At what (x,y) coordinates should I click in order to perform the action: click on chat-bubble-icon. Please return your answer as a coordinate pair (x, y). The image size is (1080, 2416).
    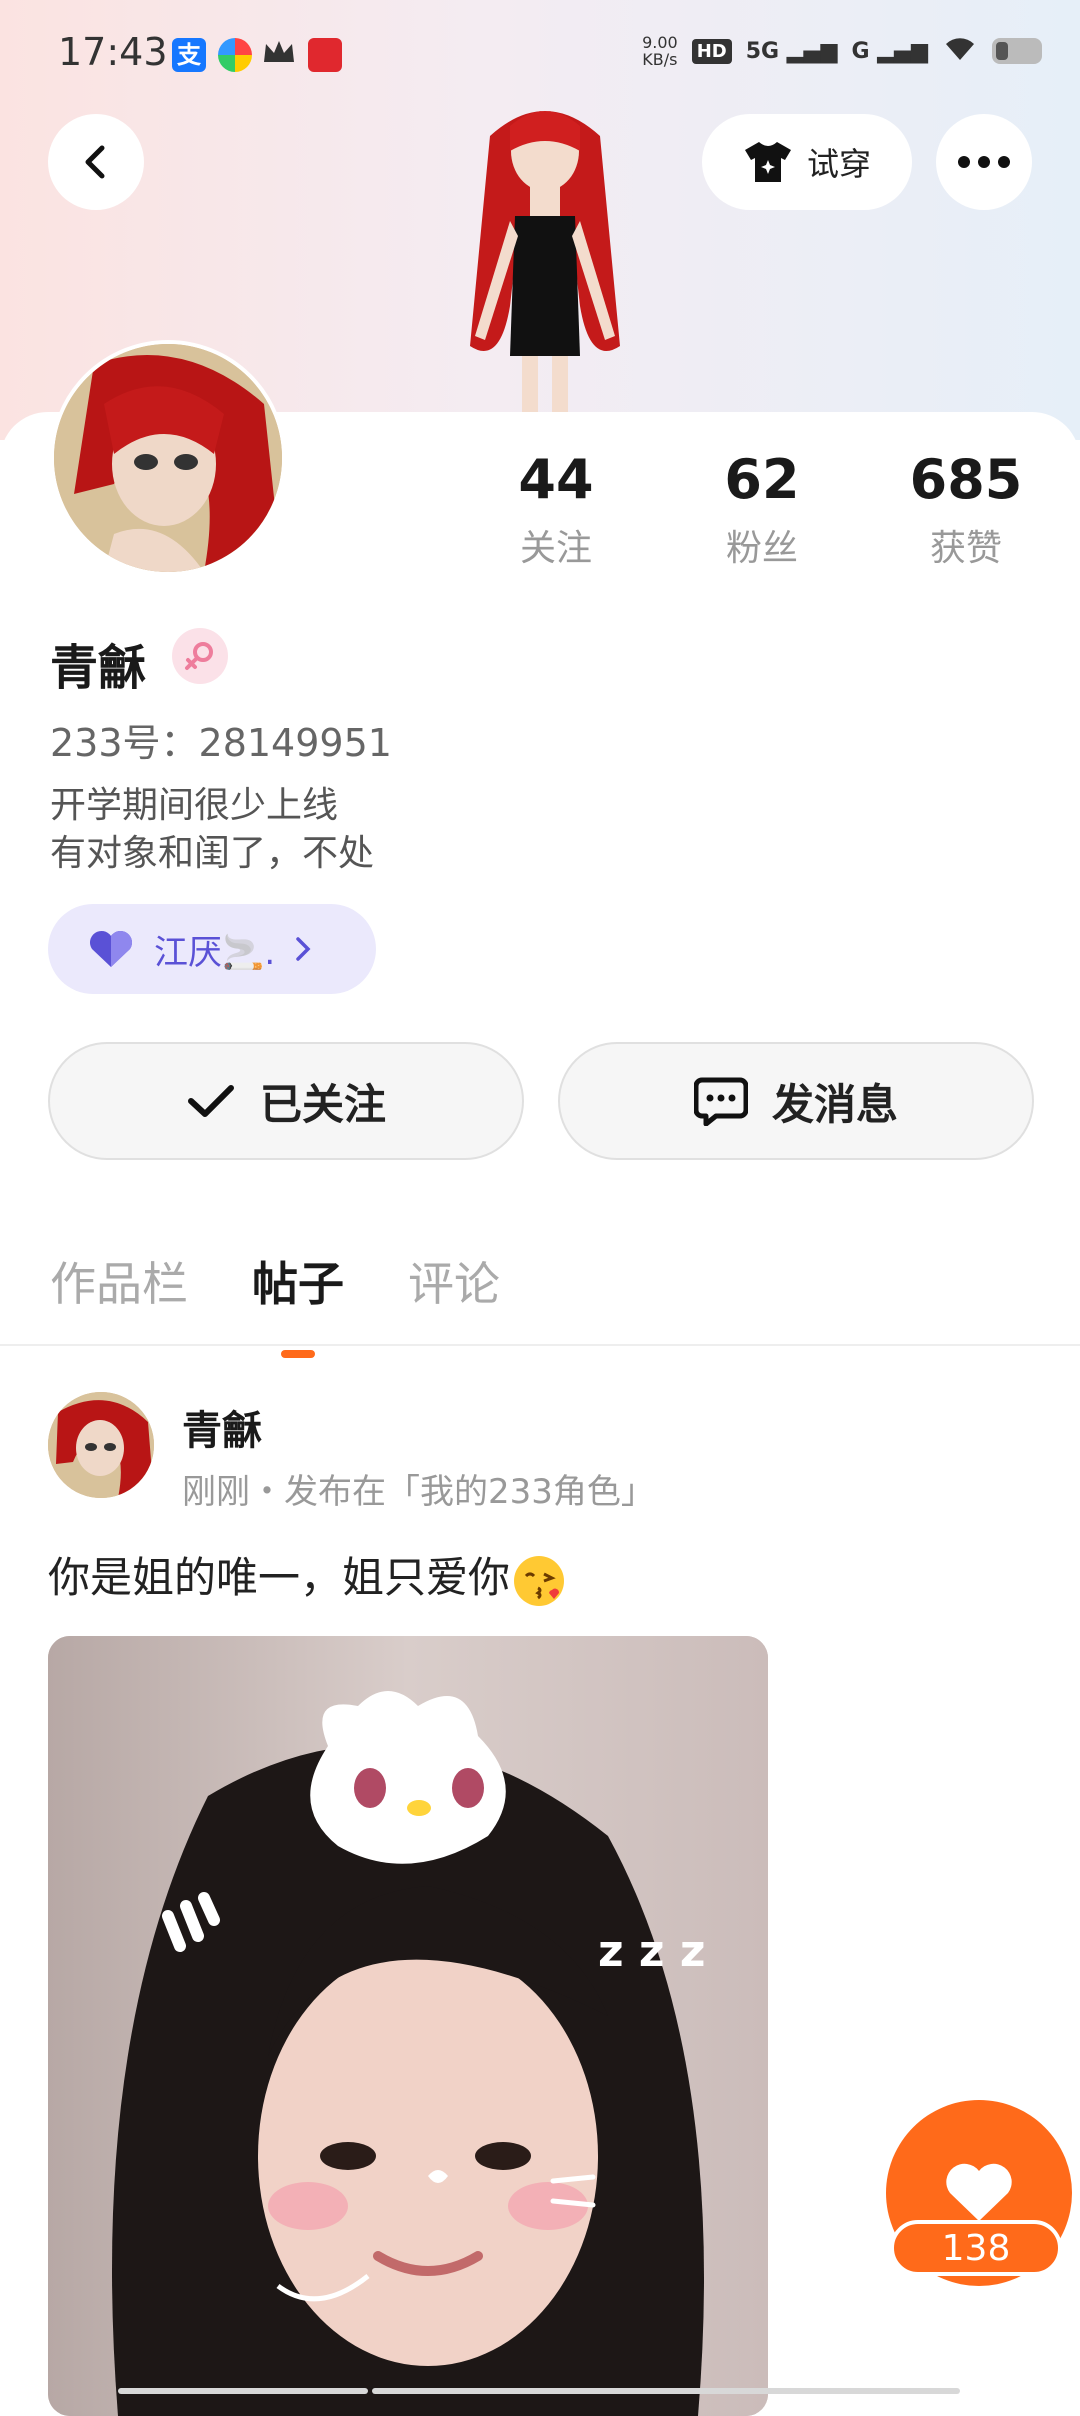
    Looking at the image, I should click on (720, 1101).